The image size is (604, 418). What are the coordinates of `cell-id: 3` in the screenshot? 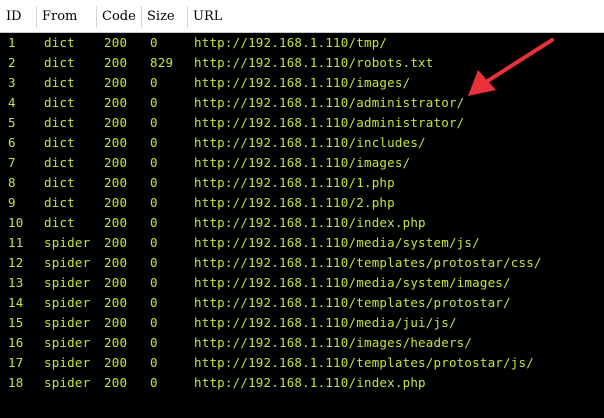 It's located at (12, 82).